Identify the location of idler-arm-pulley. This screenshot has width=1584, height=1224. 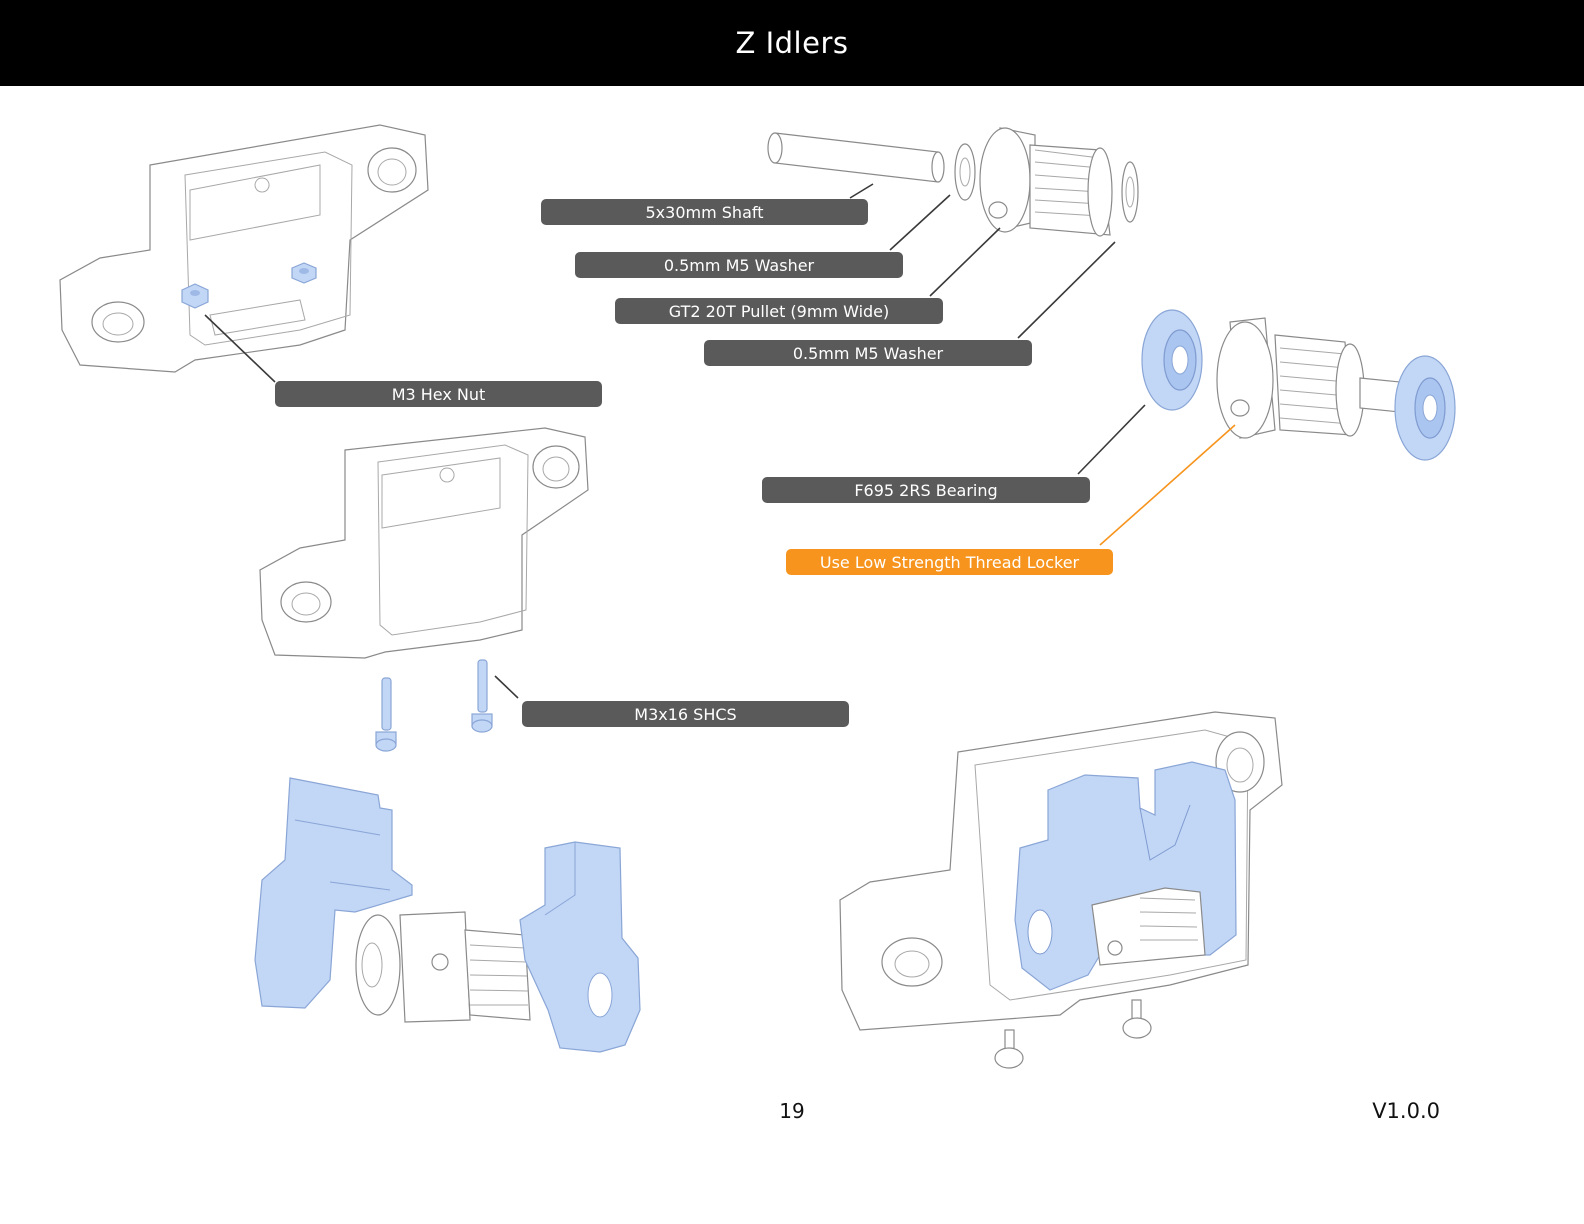
(443, 967).